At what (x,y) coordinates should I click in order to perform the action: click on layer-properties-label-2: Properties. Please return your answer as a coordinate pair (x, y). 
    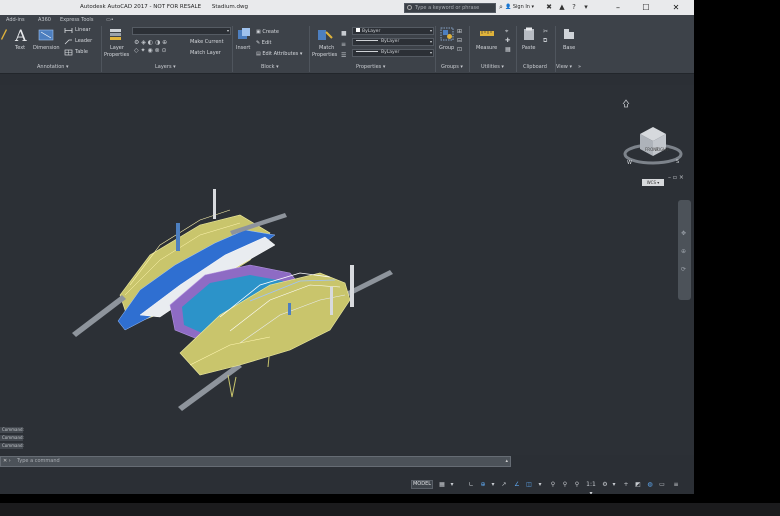
    Looking at the image, I should click on (116, 55).